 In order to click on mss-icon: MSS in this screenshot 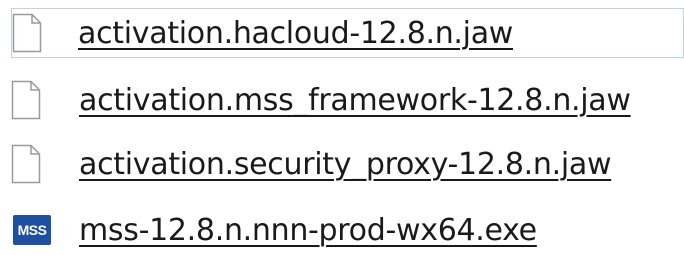, I will do `click(32, 230)`.